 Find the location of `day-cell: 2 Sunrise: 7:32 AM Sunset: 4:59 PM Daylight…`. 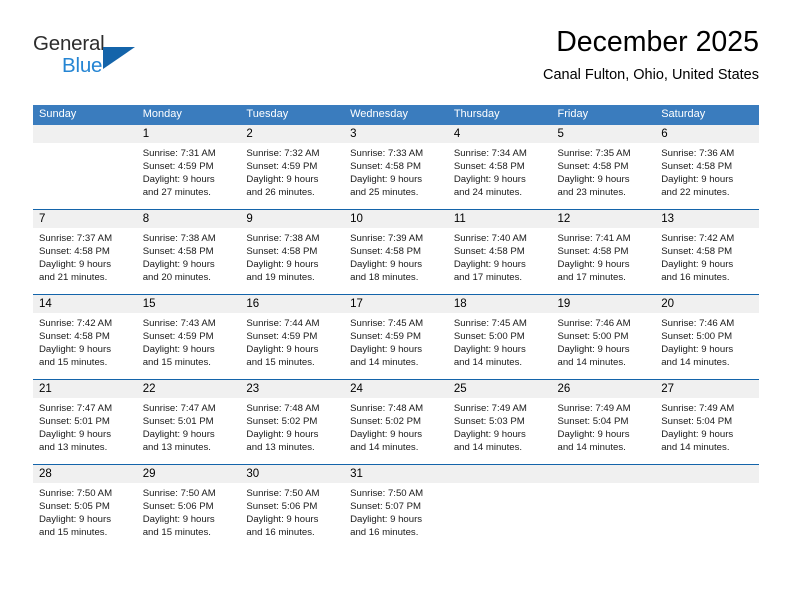

day-cell: 2 Sunrise: 7:32 AM Sunset: 4:59 PM Daylight… is located at coordinates (292, 167).